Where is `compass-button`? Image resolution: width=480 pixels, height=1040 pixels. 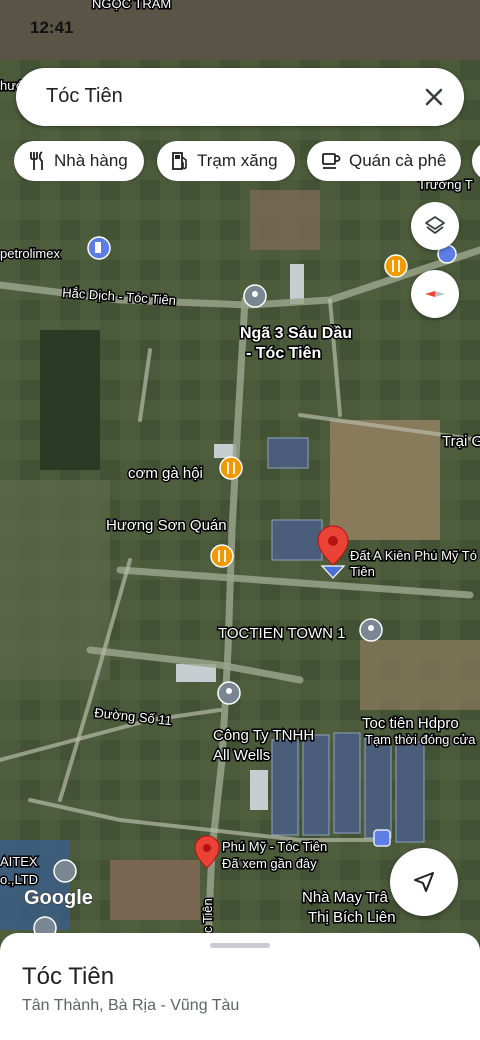
compass-button is located at coordinates (435, 294).